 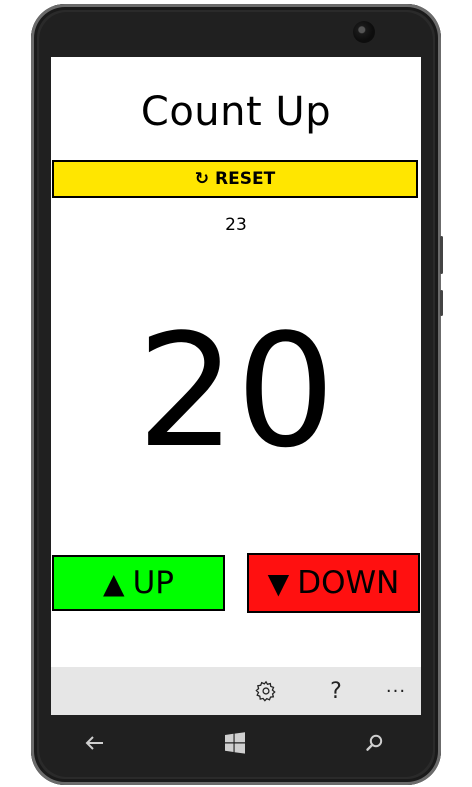 I want to click on search-icon, so click(x=374, y=742).